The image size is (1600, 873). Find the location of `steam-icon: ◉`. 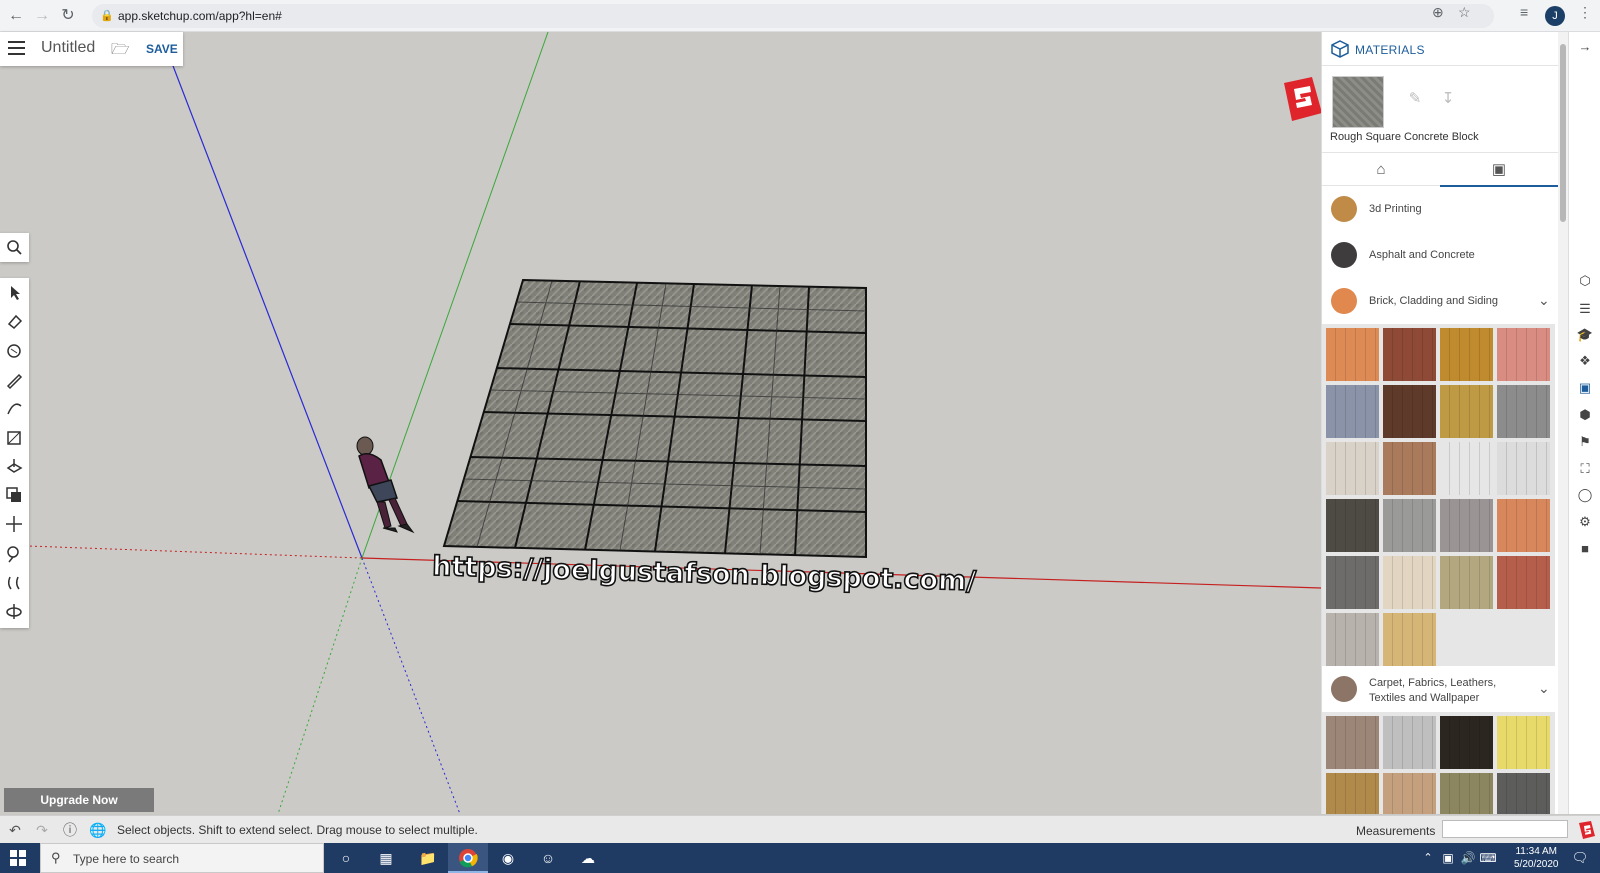

steam-icon: ◉ is located at coordinates (508, 858).